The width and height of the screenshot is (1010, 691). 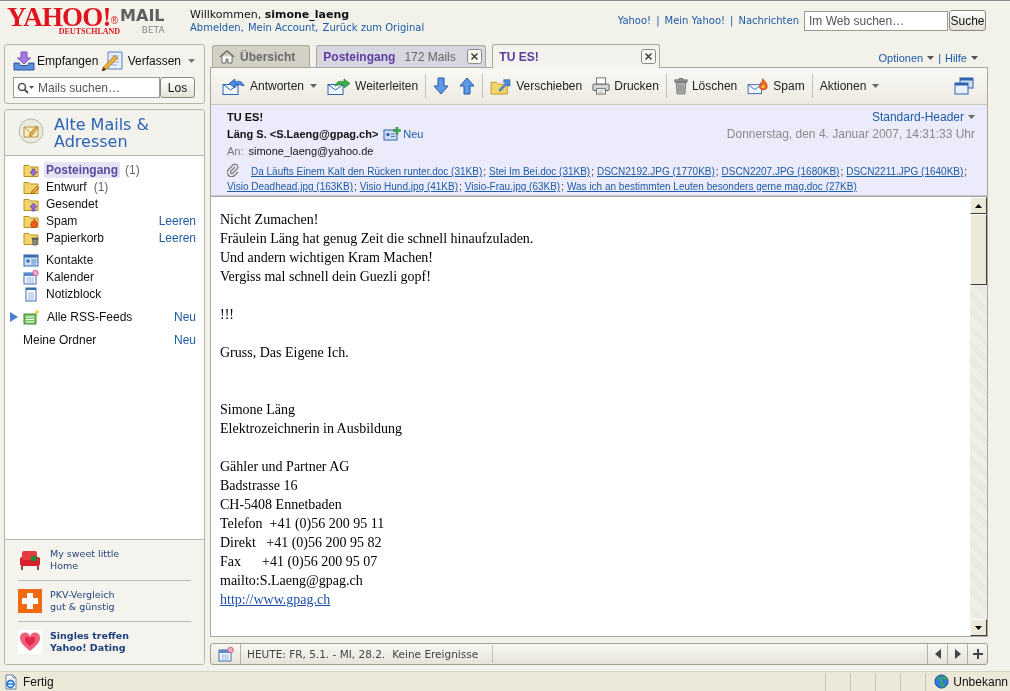 I want to click on folder-item: Posteingang, so click(x=82, y=169).